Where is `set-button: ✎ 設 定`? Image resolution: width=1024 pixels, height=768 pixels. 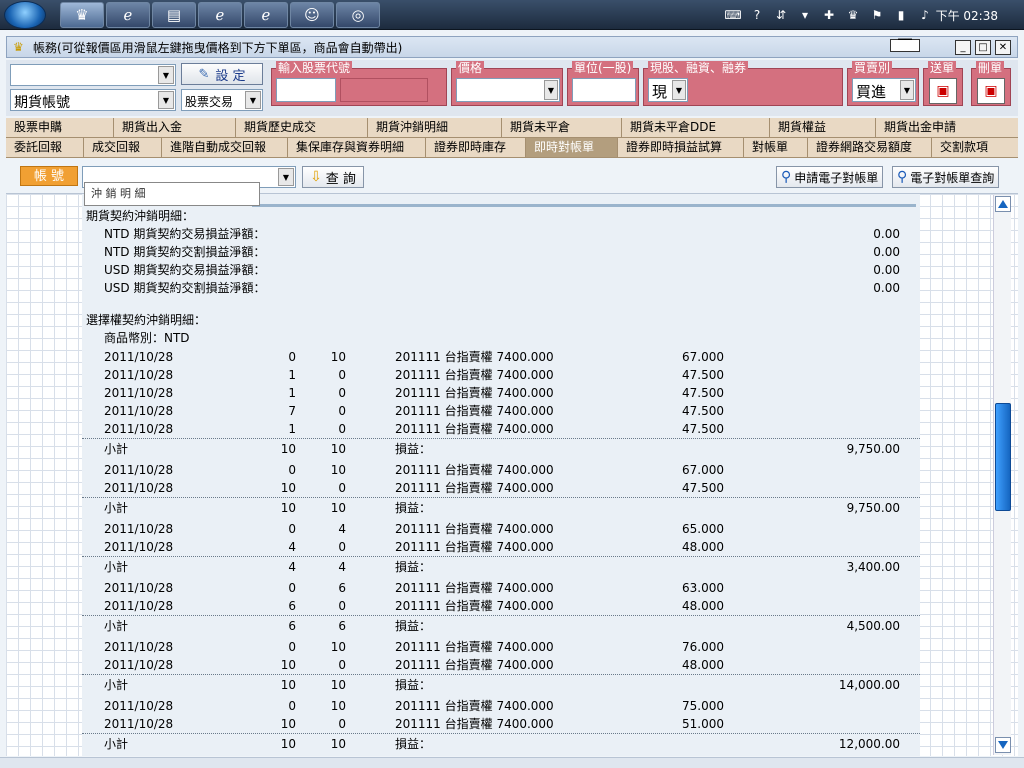 set-button: ✎ 設 定 is located at coordinates (222, 74).